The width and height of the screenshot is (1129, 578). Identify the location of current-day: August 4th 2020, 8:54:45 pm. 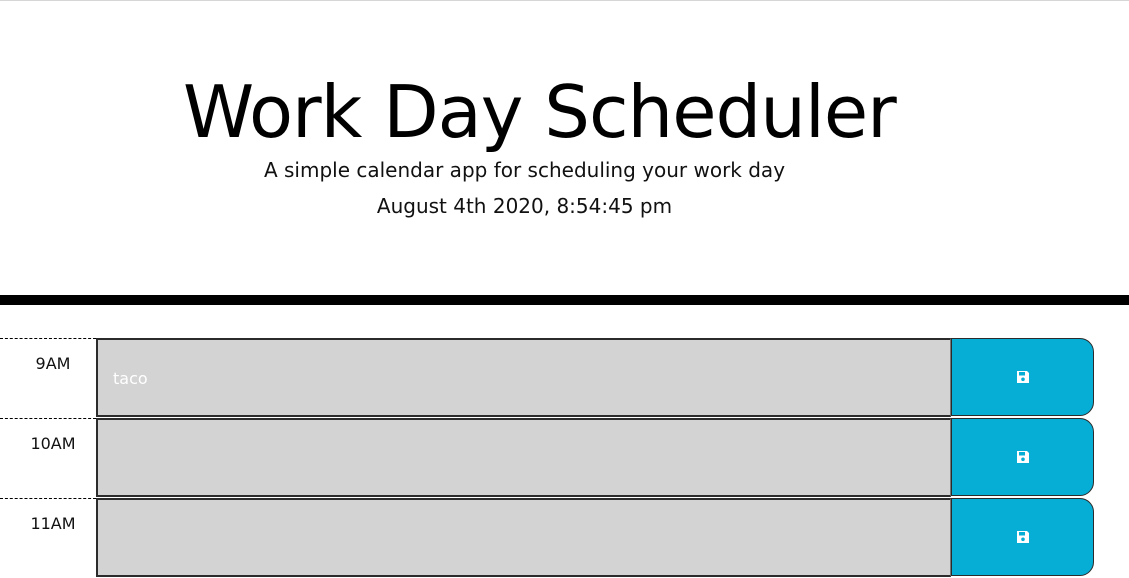
(524, 206).